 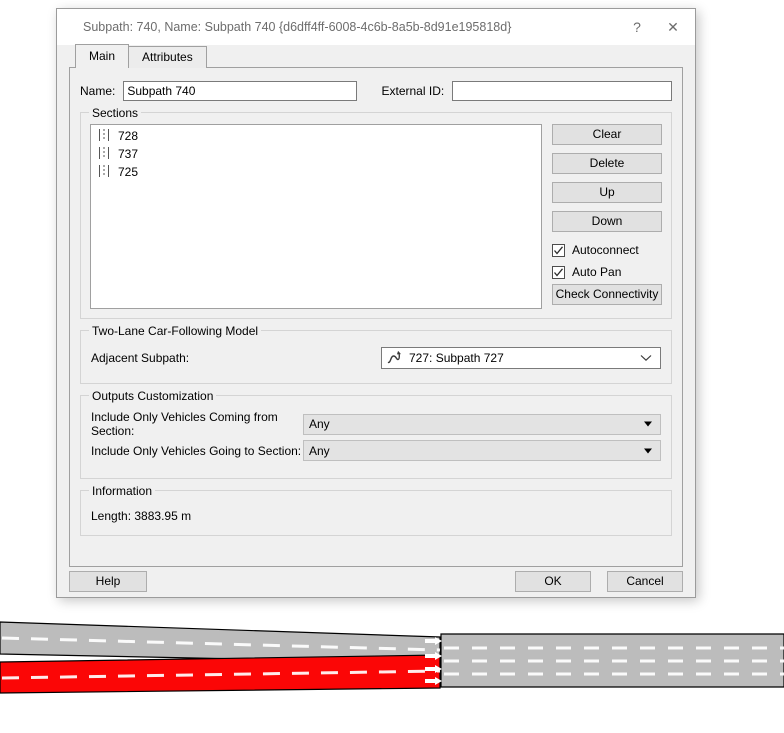 I want to click on adjacent-subpath-label: Adjacent Subpath:, so click(x=140, y=358).